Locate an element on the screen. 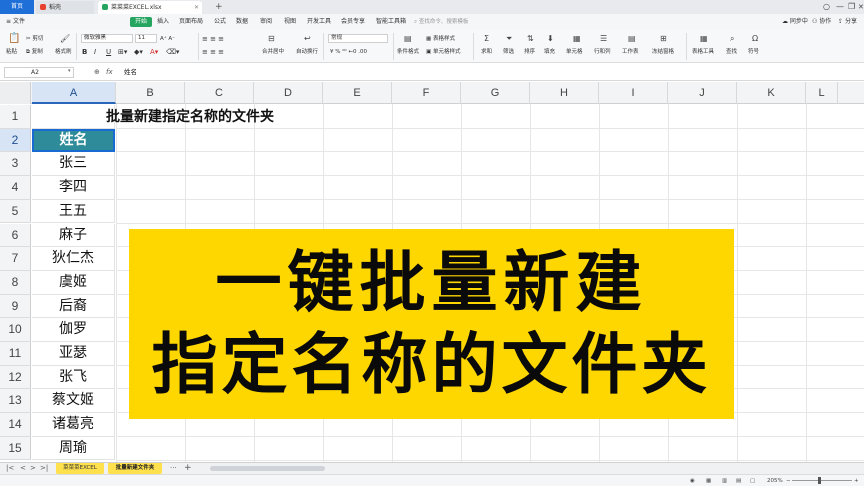 This screenshot has height=486, width=864. find-label: 查找 is located at coordinates (731, 52).